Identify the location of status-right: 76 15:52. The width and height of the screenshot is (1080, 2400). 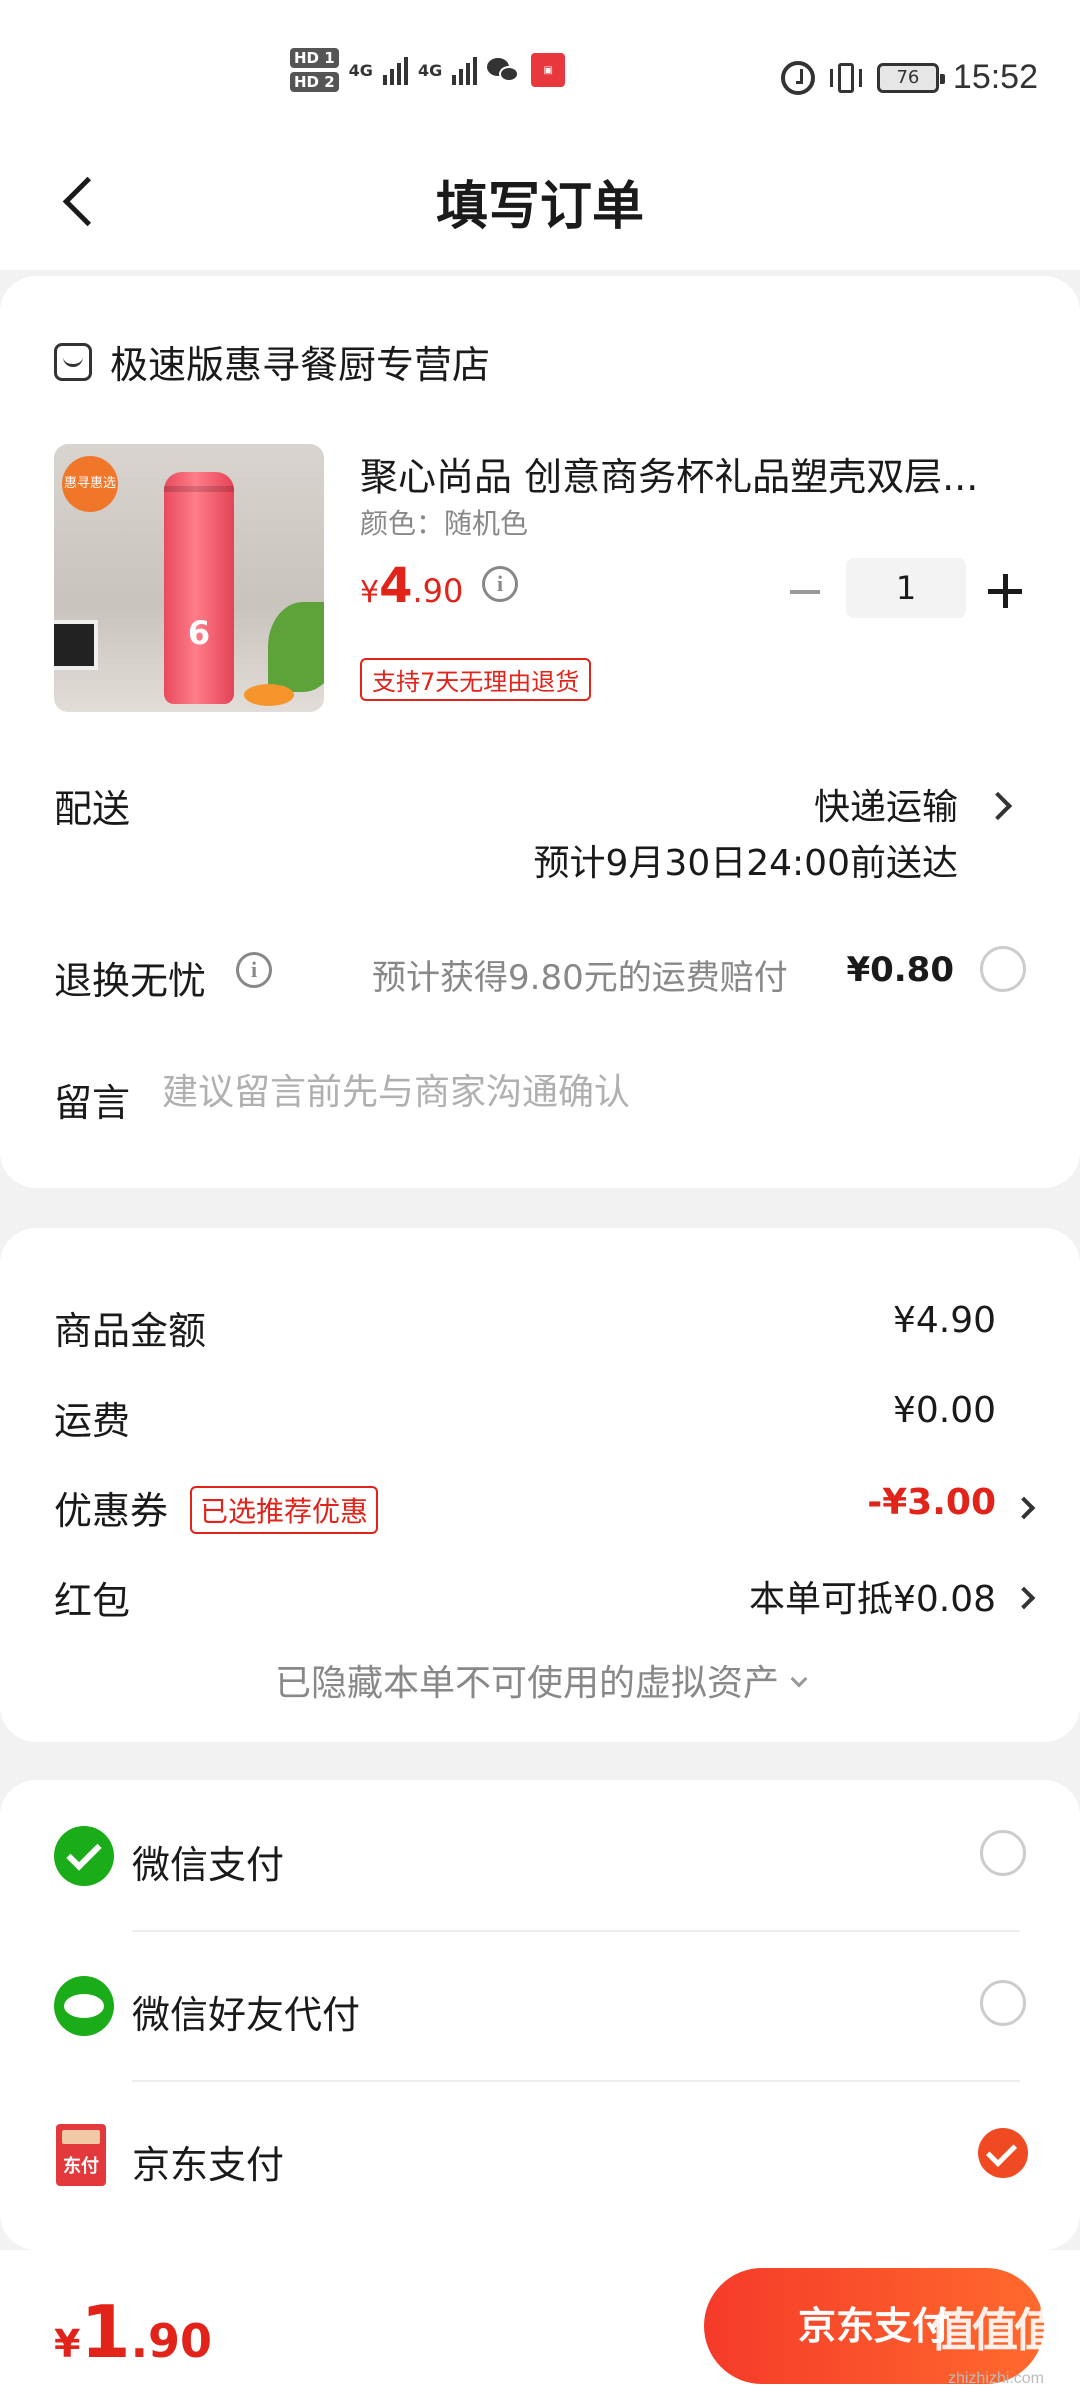
(909, 77).